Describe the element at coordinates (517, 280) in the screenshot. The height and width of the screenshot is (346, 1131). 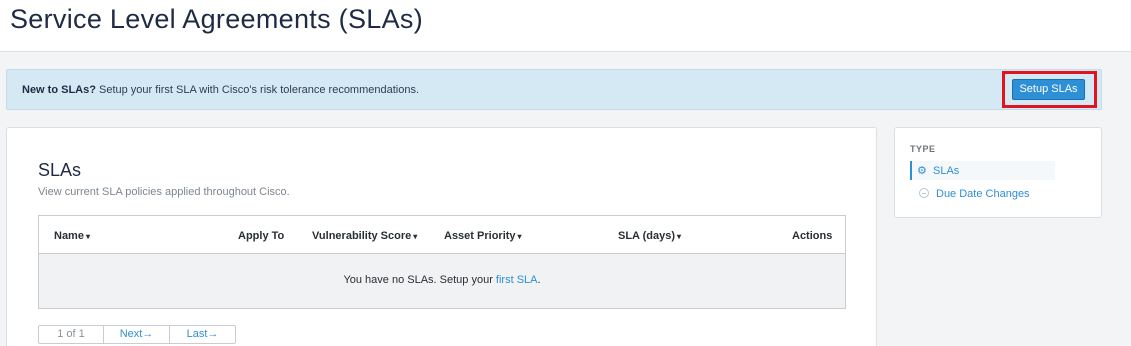
I see `first-sla-link: first SLA` at that location.